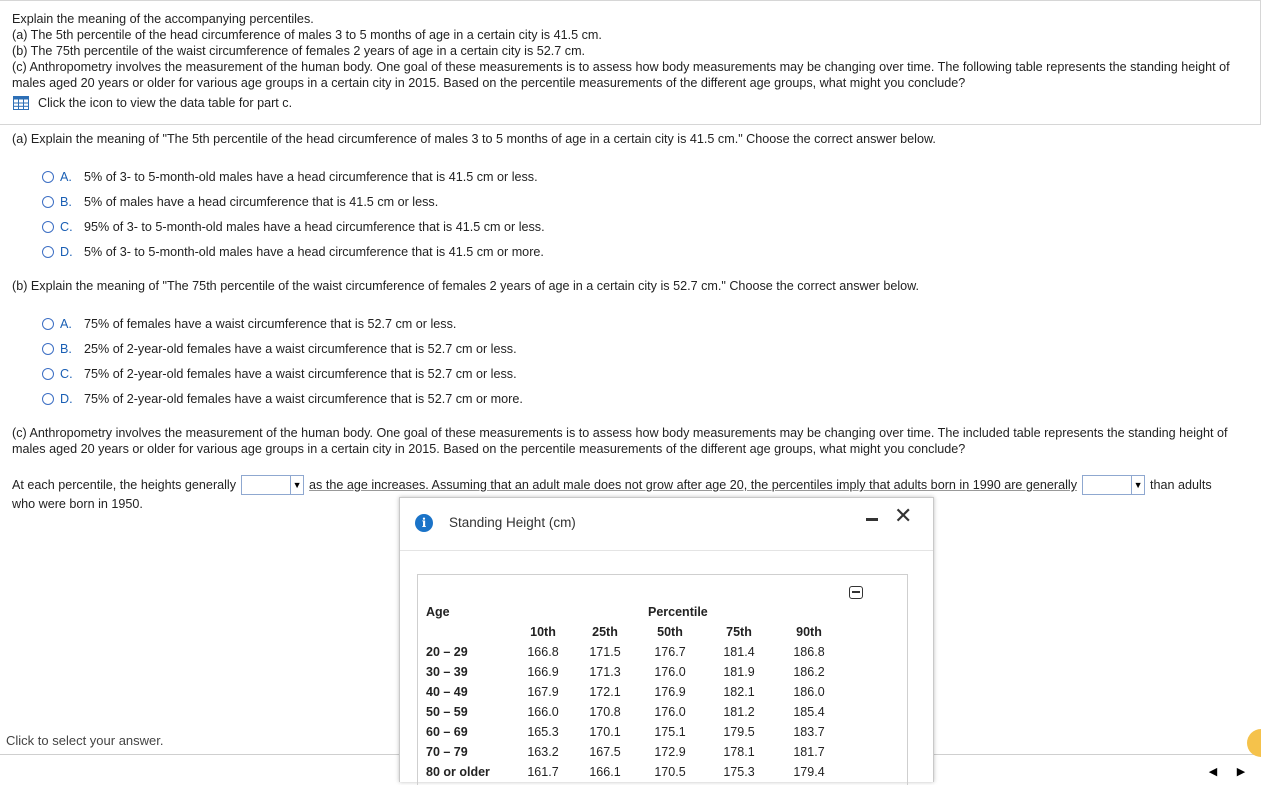  What do you see at coordinates (678, 612) in the screenshot?
I see `percentile-header: Percentile` at bounding box center [678, 612].